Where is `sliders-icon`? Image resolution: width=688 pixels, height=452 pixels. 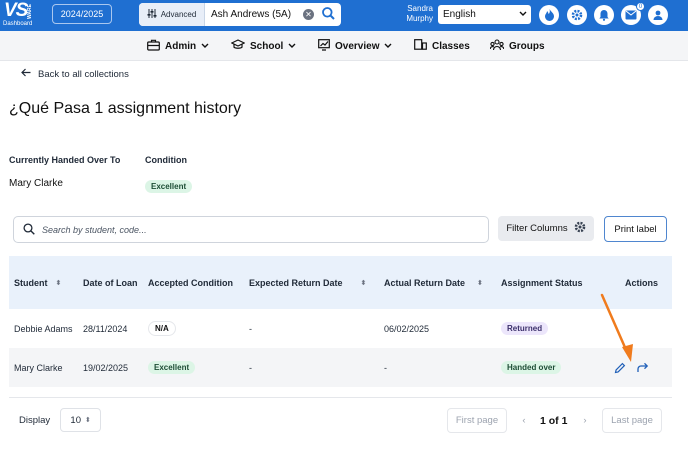 sliders-icon is located at coordinates (152, 14).